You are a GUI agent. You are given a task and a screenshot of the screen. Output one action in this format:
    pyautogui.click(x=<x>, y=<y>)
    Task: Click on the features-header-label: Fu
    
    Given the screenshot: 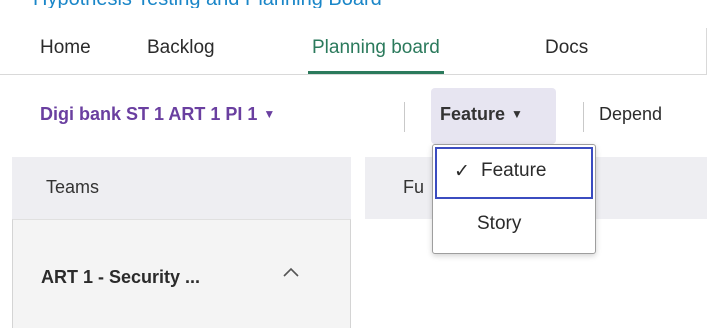 What is the action you would take?
    pyautogui.click(x=414, y=187)
    